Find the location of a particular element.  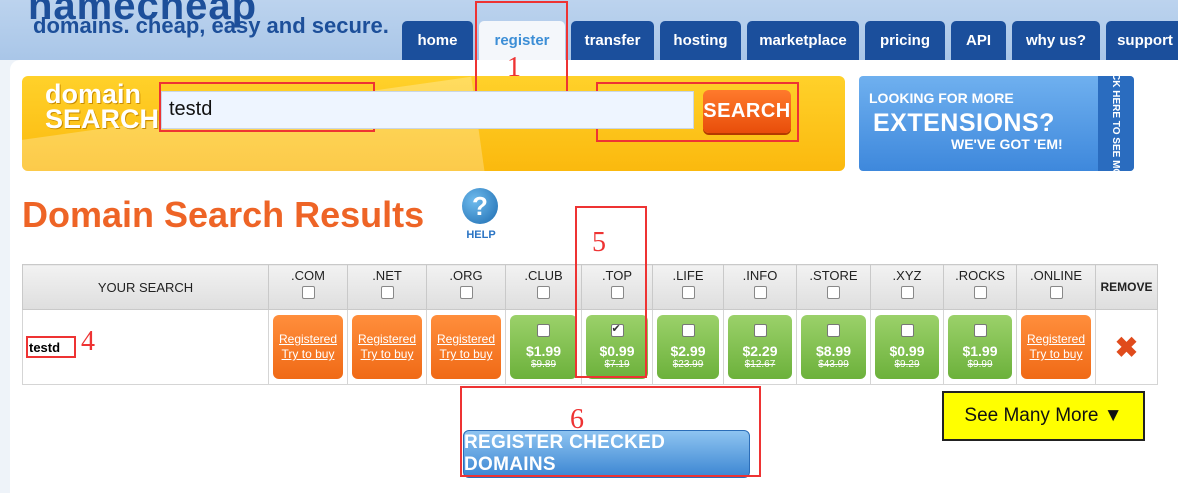

banner-side: CLICK HERE TO SEE MORE is located at coordinates (1116, 123).